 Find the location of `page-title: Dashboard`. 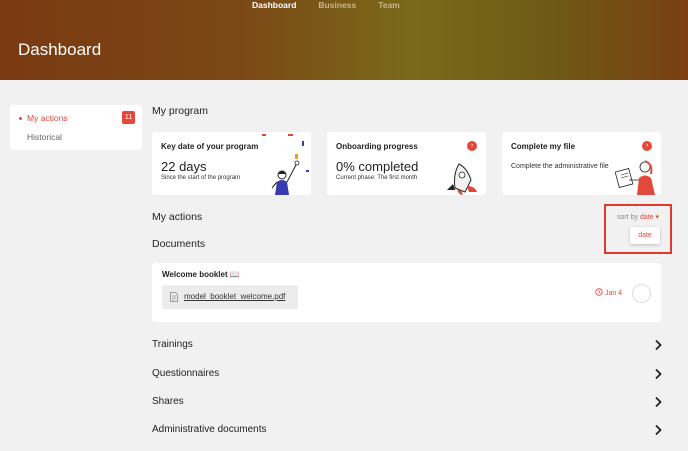

page-title: Dashboard is located at coordinates (60, 49).